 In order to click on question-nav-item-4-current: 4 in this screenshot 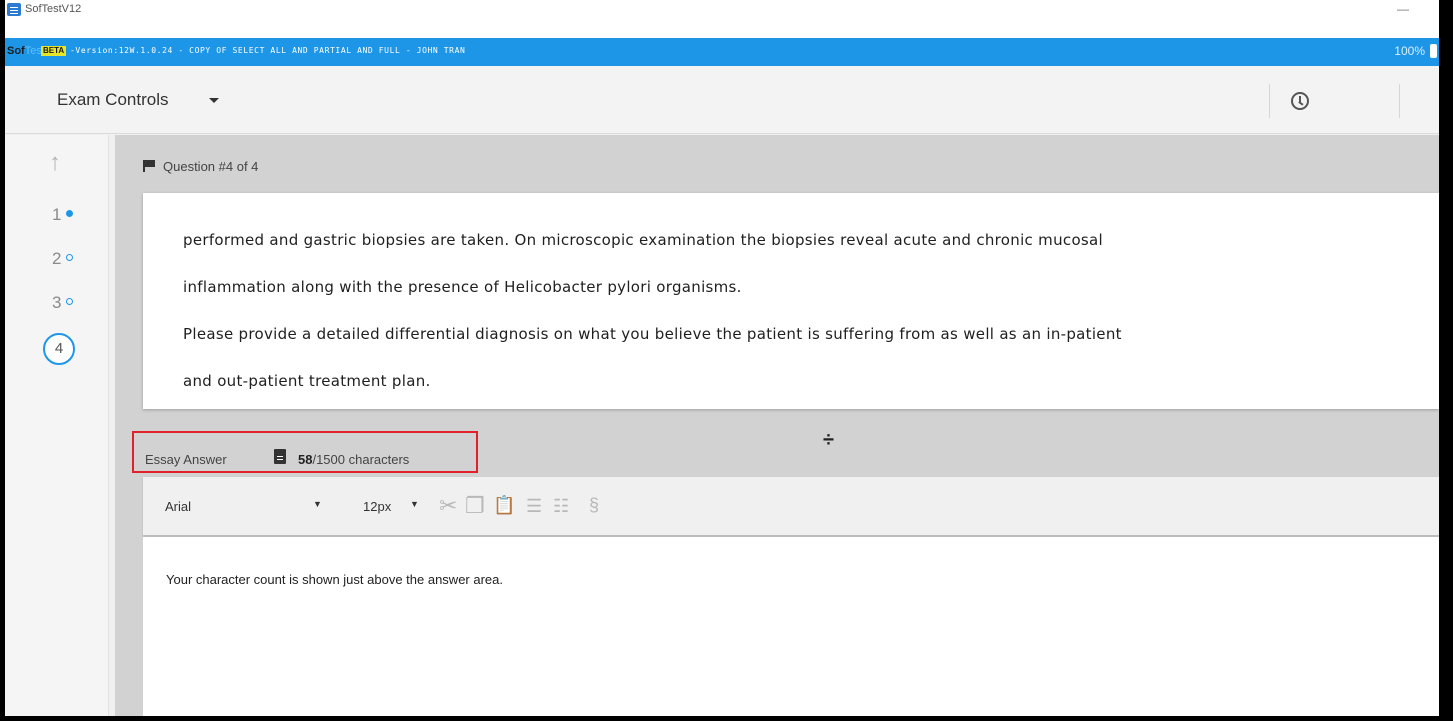, I will do `click(59, 349)`.